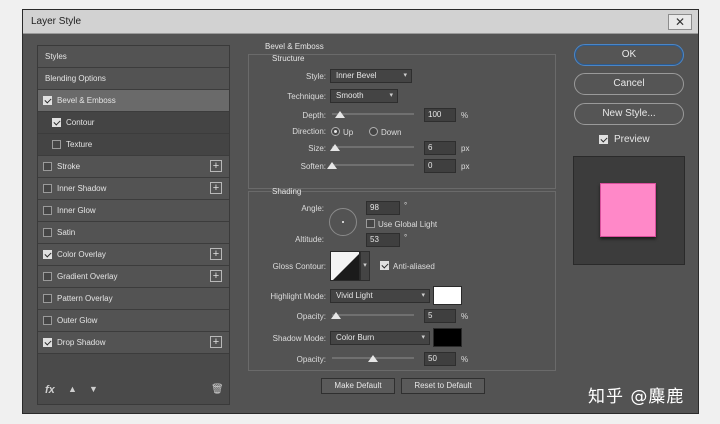 This screenshot has height=424, width=720. What do you see at coordinates (93, 389) in the screenshot?
I see `move-down-icon: ▼` at bounding box center [93, 389].